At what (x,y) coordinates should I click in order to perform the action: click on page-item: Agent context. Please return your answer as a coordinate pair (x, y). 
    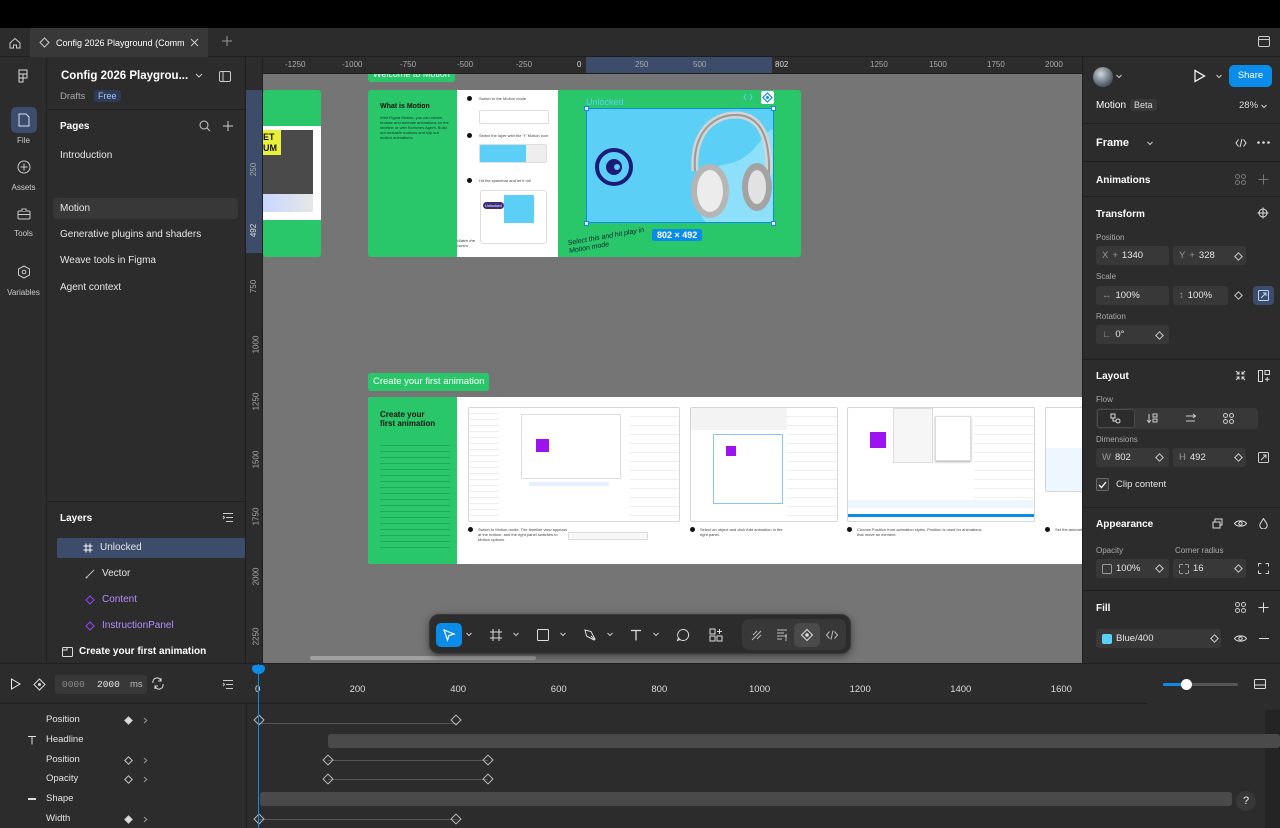
    Looking at the image, I should click on (145, 287).